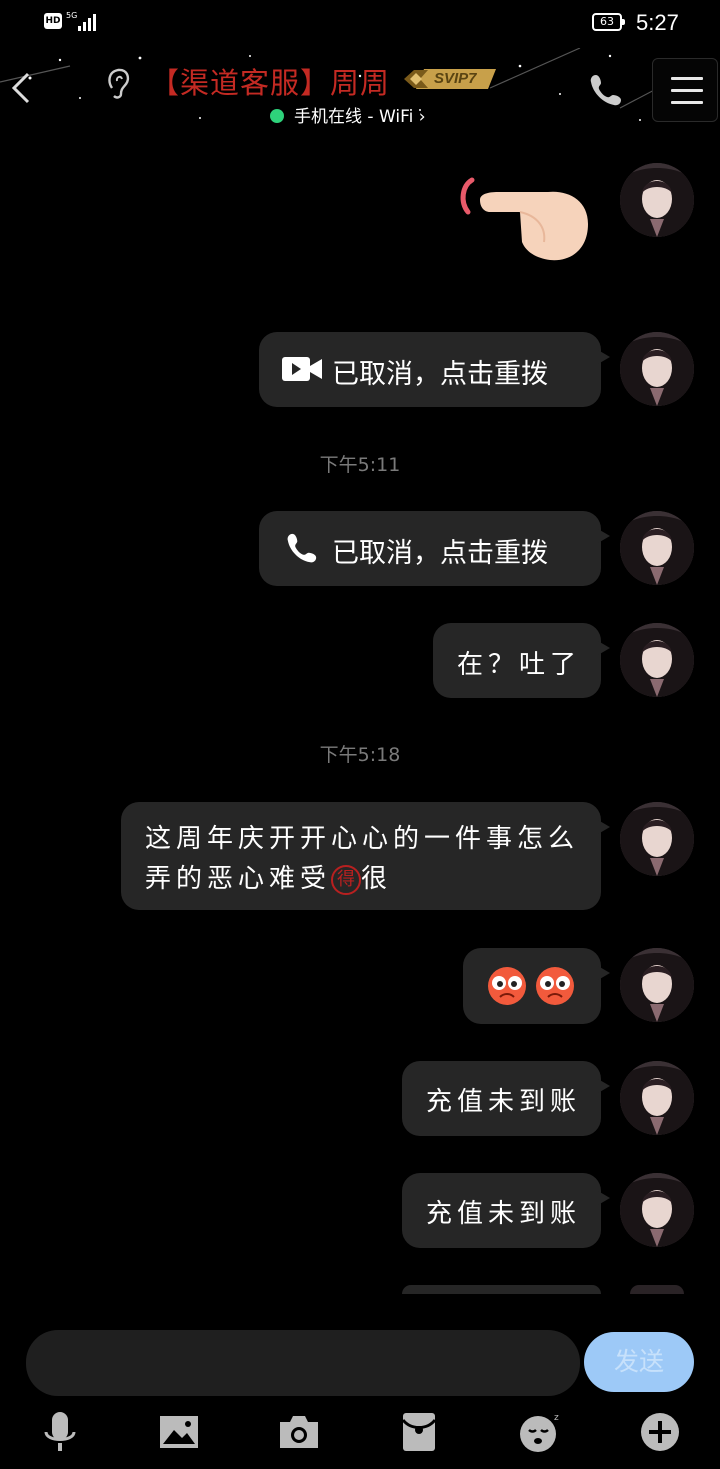 The image size is (720, 1469). What do you see at coordinates (360, 24) in the screenshot?
I see `status-bar: HD 5G 63 5:27` at bounding box center [360, 24].